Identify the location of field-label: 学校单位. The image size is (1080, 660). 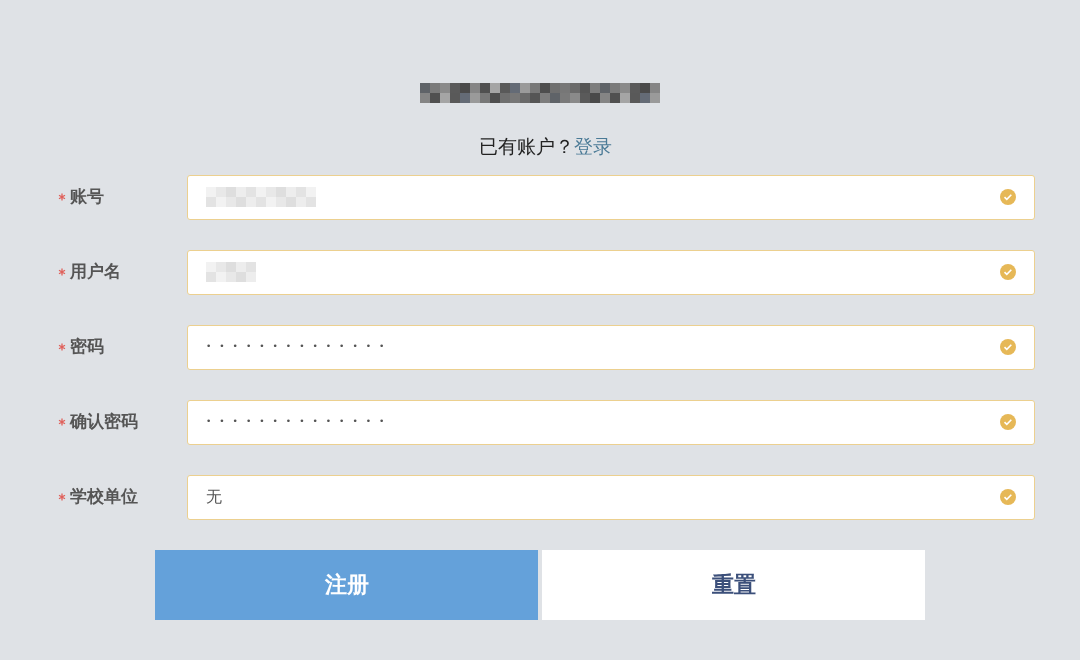
(104, 497).